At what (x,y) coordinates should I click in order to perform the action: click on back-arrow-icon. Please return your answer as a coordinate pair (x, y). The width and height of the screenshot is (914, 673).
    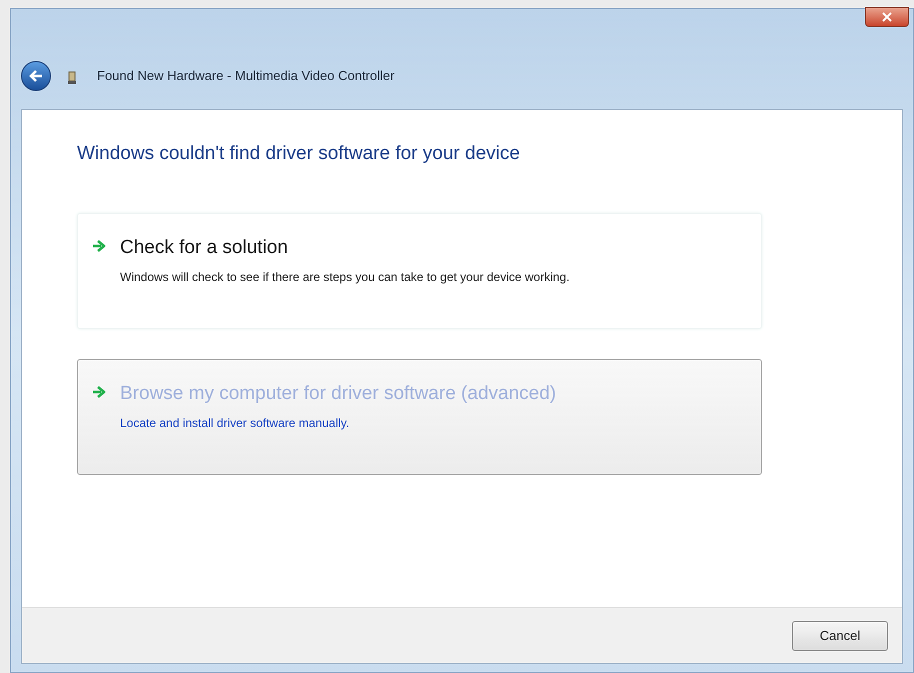
    Looking at the image, I should click on (36, 76).